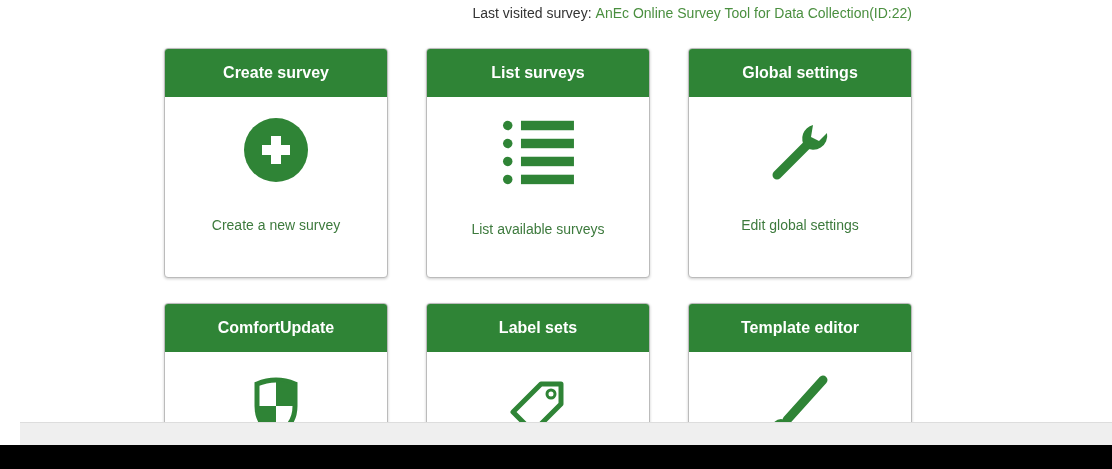 This screenshot has height=469, width=1112. I want to click on card-title: List surveys, so click(538, 73).